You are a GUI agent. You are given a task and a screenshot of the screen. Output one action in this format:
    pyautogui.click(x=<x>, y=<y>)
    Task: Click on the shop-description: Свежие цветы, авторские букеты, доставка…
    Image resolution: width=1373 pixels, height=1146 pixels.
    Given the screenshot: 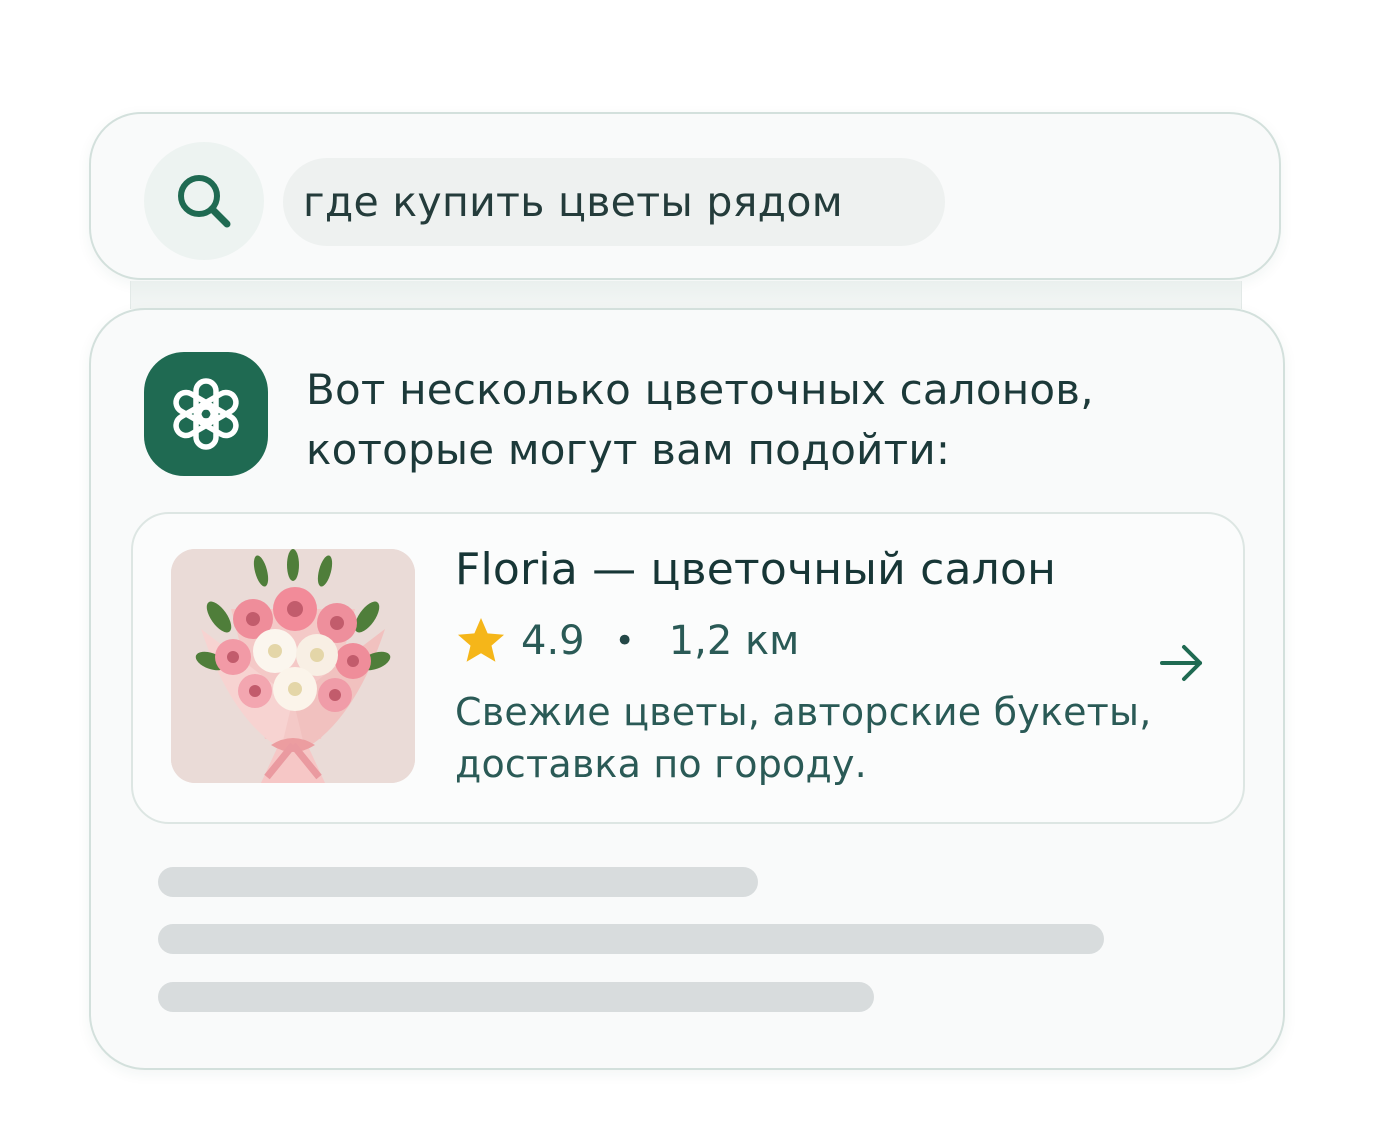 What is the action you would take?
    pyautogui.click(x=803, y=738)
    